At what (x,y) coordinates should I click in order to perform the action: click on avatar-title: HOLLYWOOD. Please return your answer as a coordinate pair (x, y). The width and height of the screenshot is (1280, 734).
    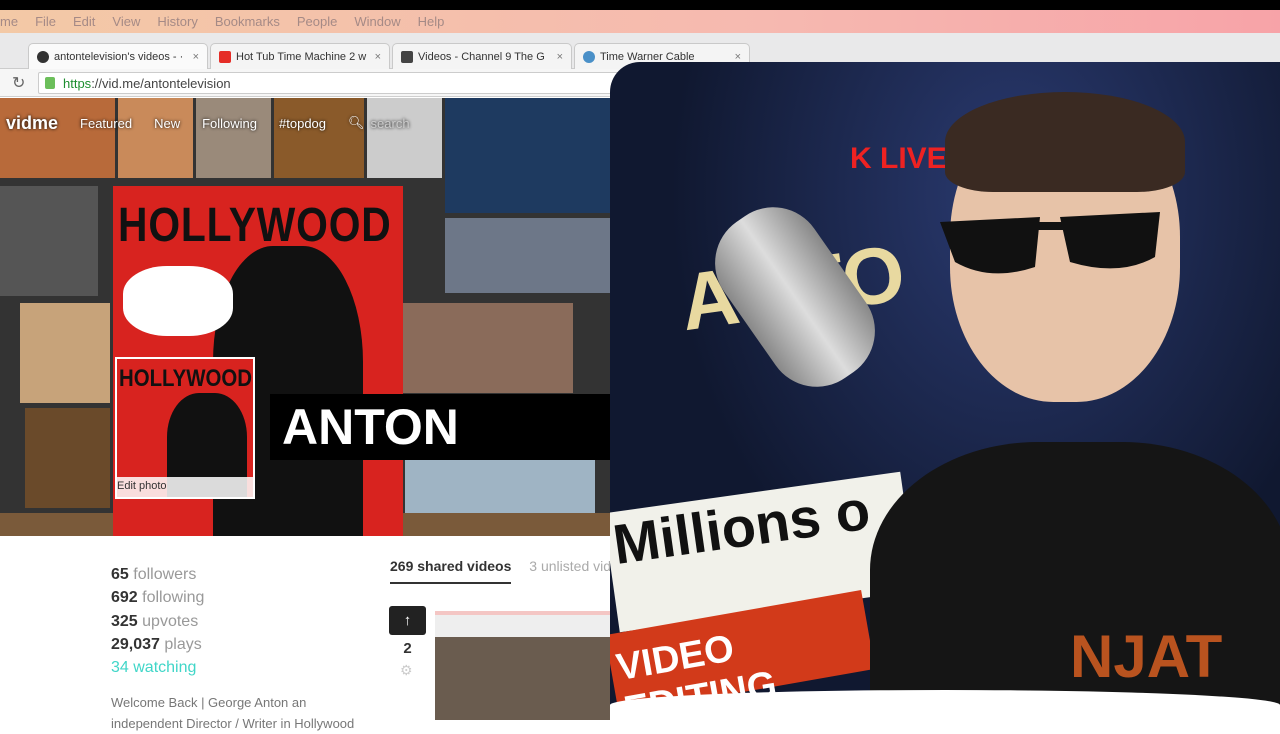
    Looking at the image, I should click on (185, 378).